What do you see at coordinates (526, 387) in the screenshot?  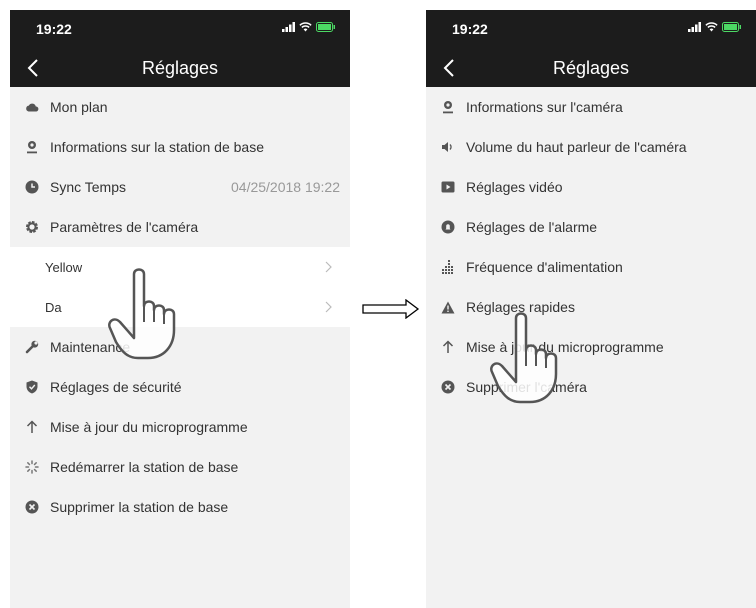 I see `menu-item-label: Supprimer l'caméra` at bounding box center [526, 387].